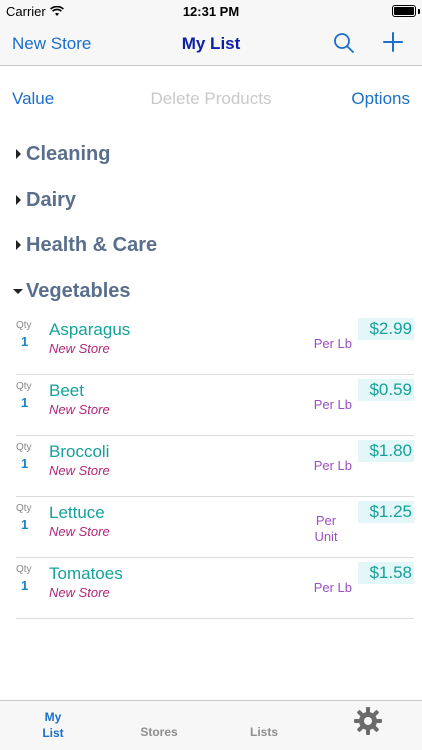  What do you see at coordinates (53, 717) in the screenshot?
I see `tab-my-list-line-1: My` at bounding box center [53, 717].